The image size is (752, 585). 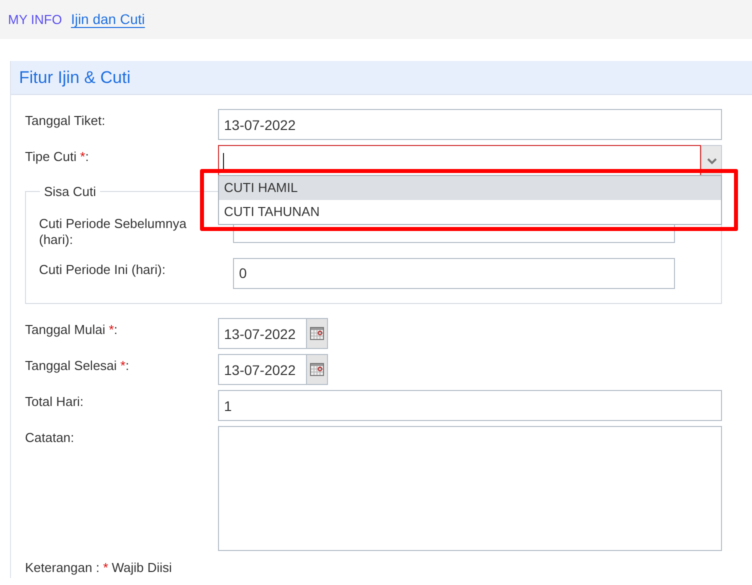 I want to click on input-field: 1, so click(x=470, y=405).